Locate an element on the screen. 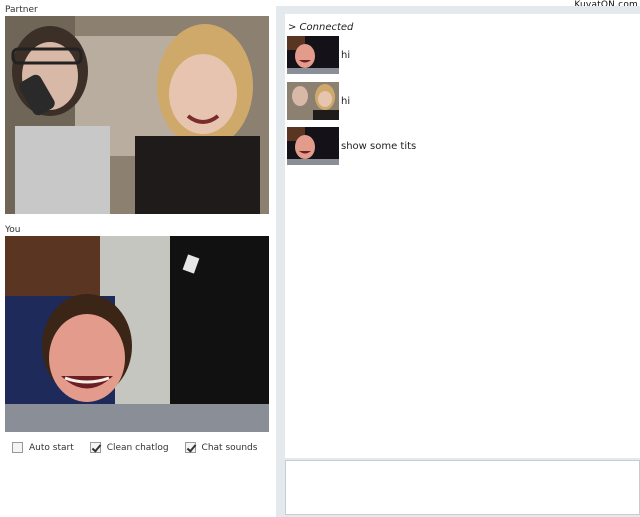 The width and height of the screenshot is (640, 517). chat-sounds-label: Chat sounds is located at coordinates (229, 447).